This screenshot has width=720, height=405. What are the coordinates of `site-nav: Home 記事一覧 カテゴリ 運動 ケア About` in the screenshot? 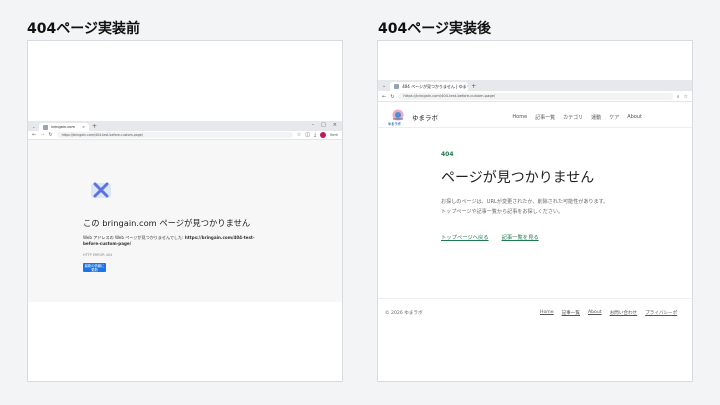 It's located at (577, 117).